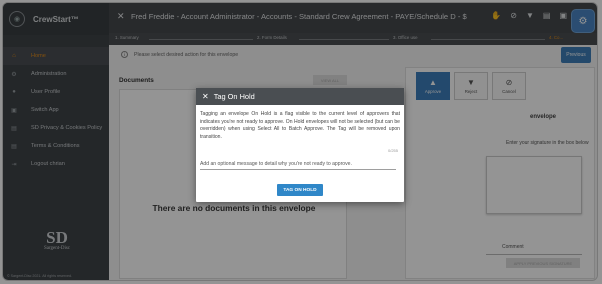 The image size is (602, 284). What do you see at coordinates (392, 150) in the screenshot?
I see `character-counter: 0/255` at bounding box center [392, 150].